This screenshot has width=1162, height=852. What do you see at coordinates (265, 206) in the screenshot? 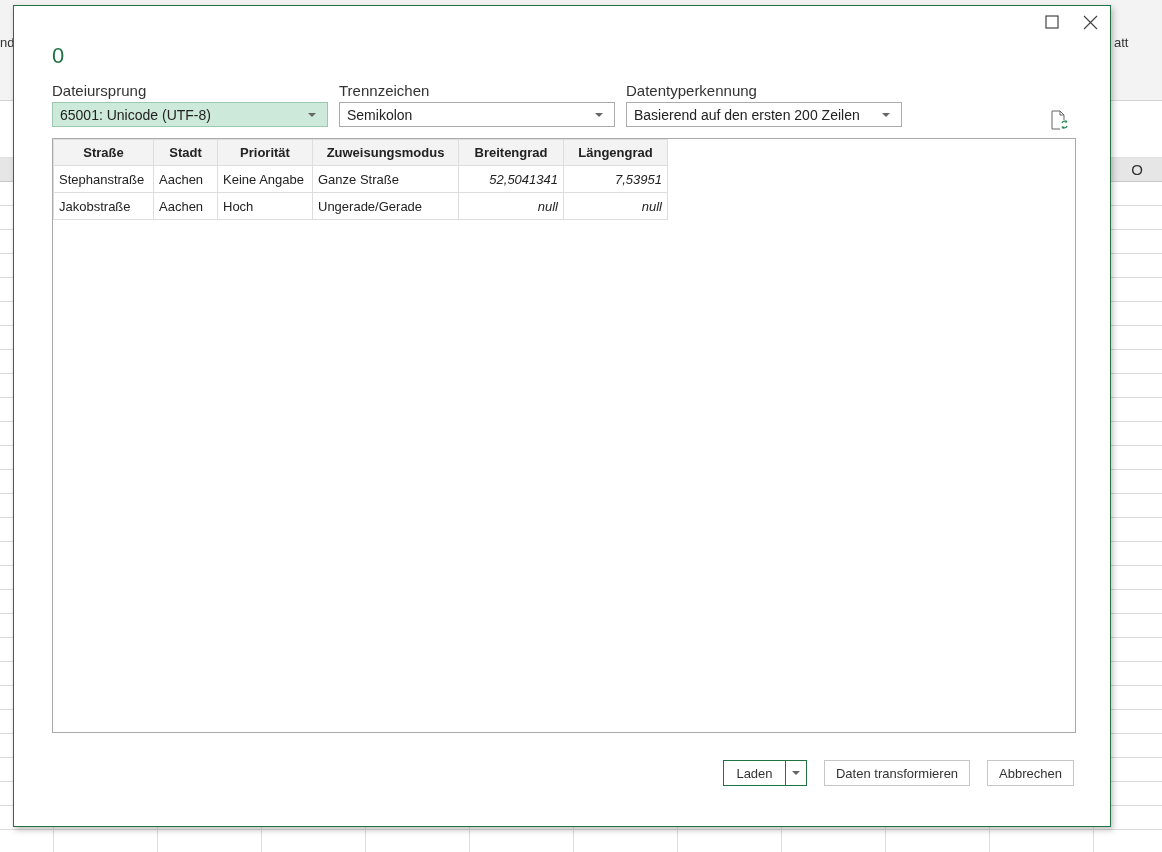
I see `table-cell: Hoch` at bounding box center [265, 206].